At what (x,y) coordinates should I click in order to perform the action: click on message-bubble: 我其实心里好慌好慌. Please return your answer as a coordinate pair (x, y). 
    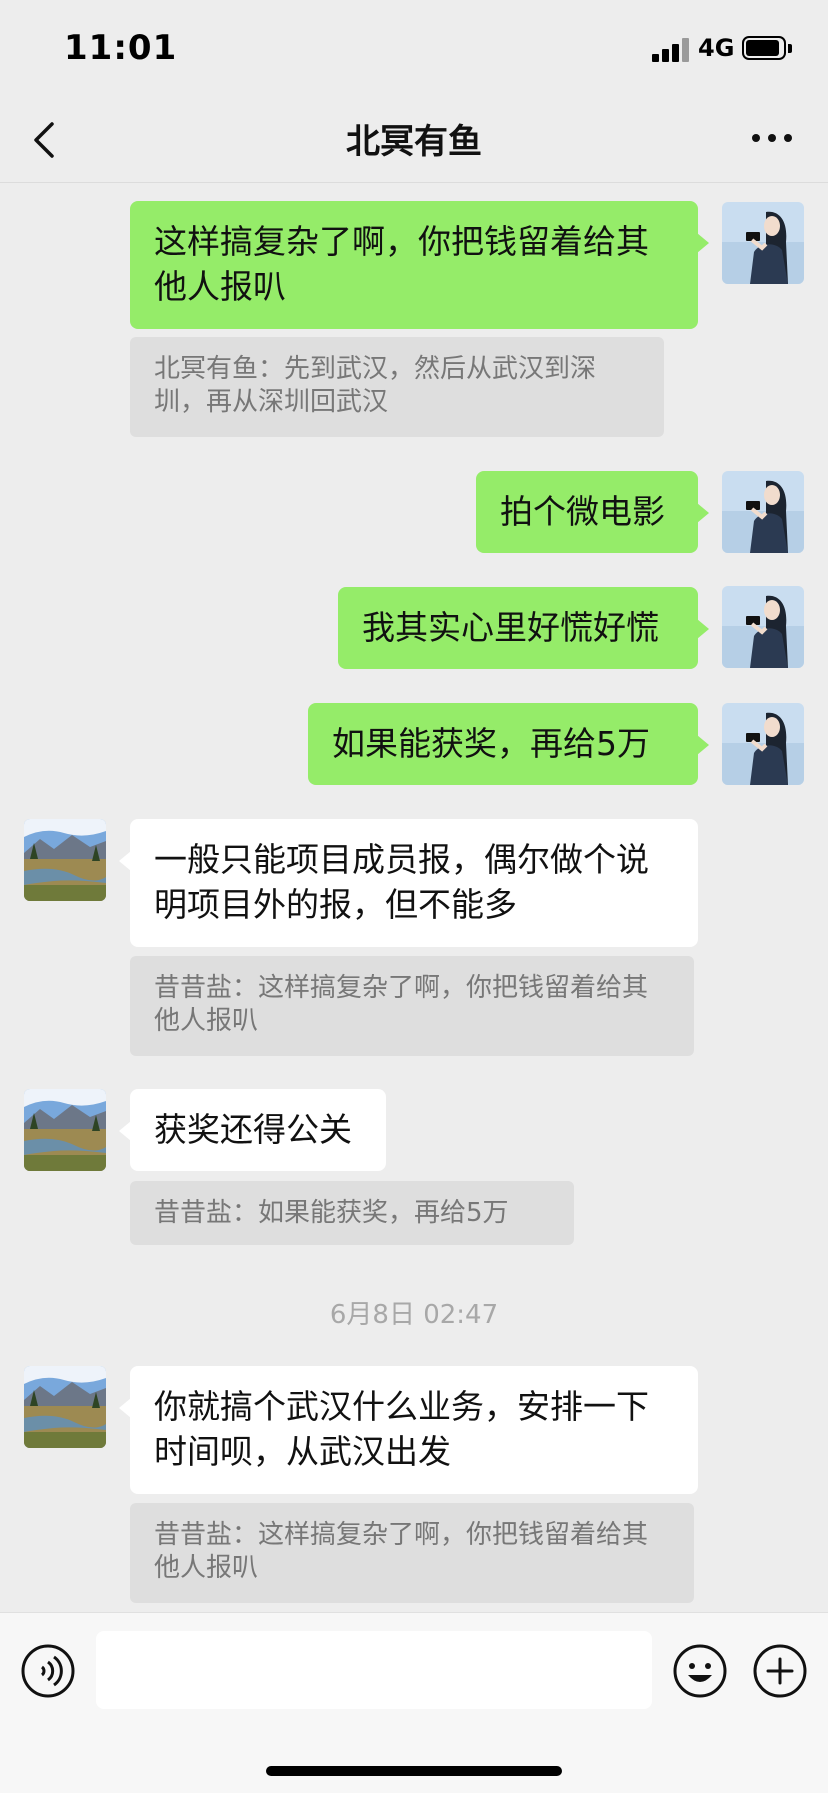
    Looking at the image, I should click on (523, 628).